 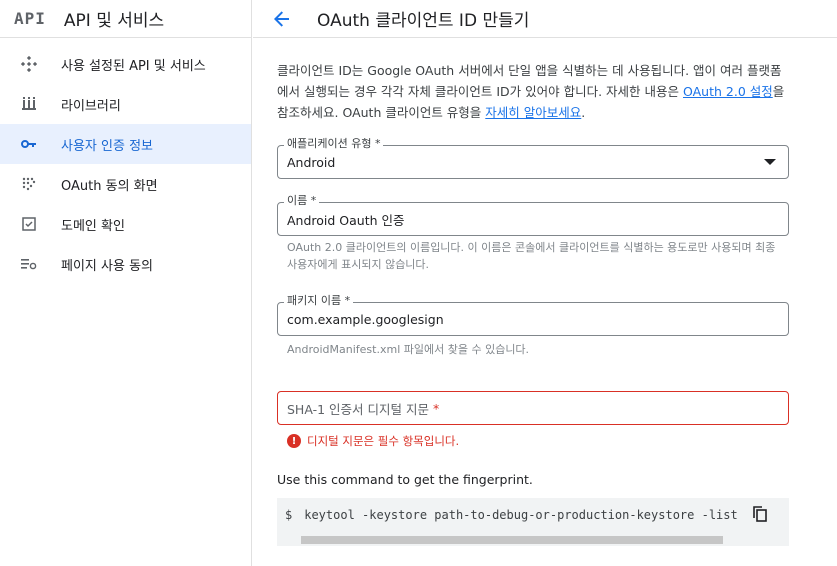 I want to click on app-type-label: 애플리케이션 유형 *, so click(x=334, y=144).